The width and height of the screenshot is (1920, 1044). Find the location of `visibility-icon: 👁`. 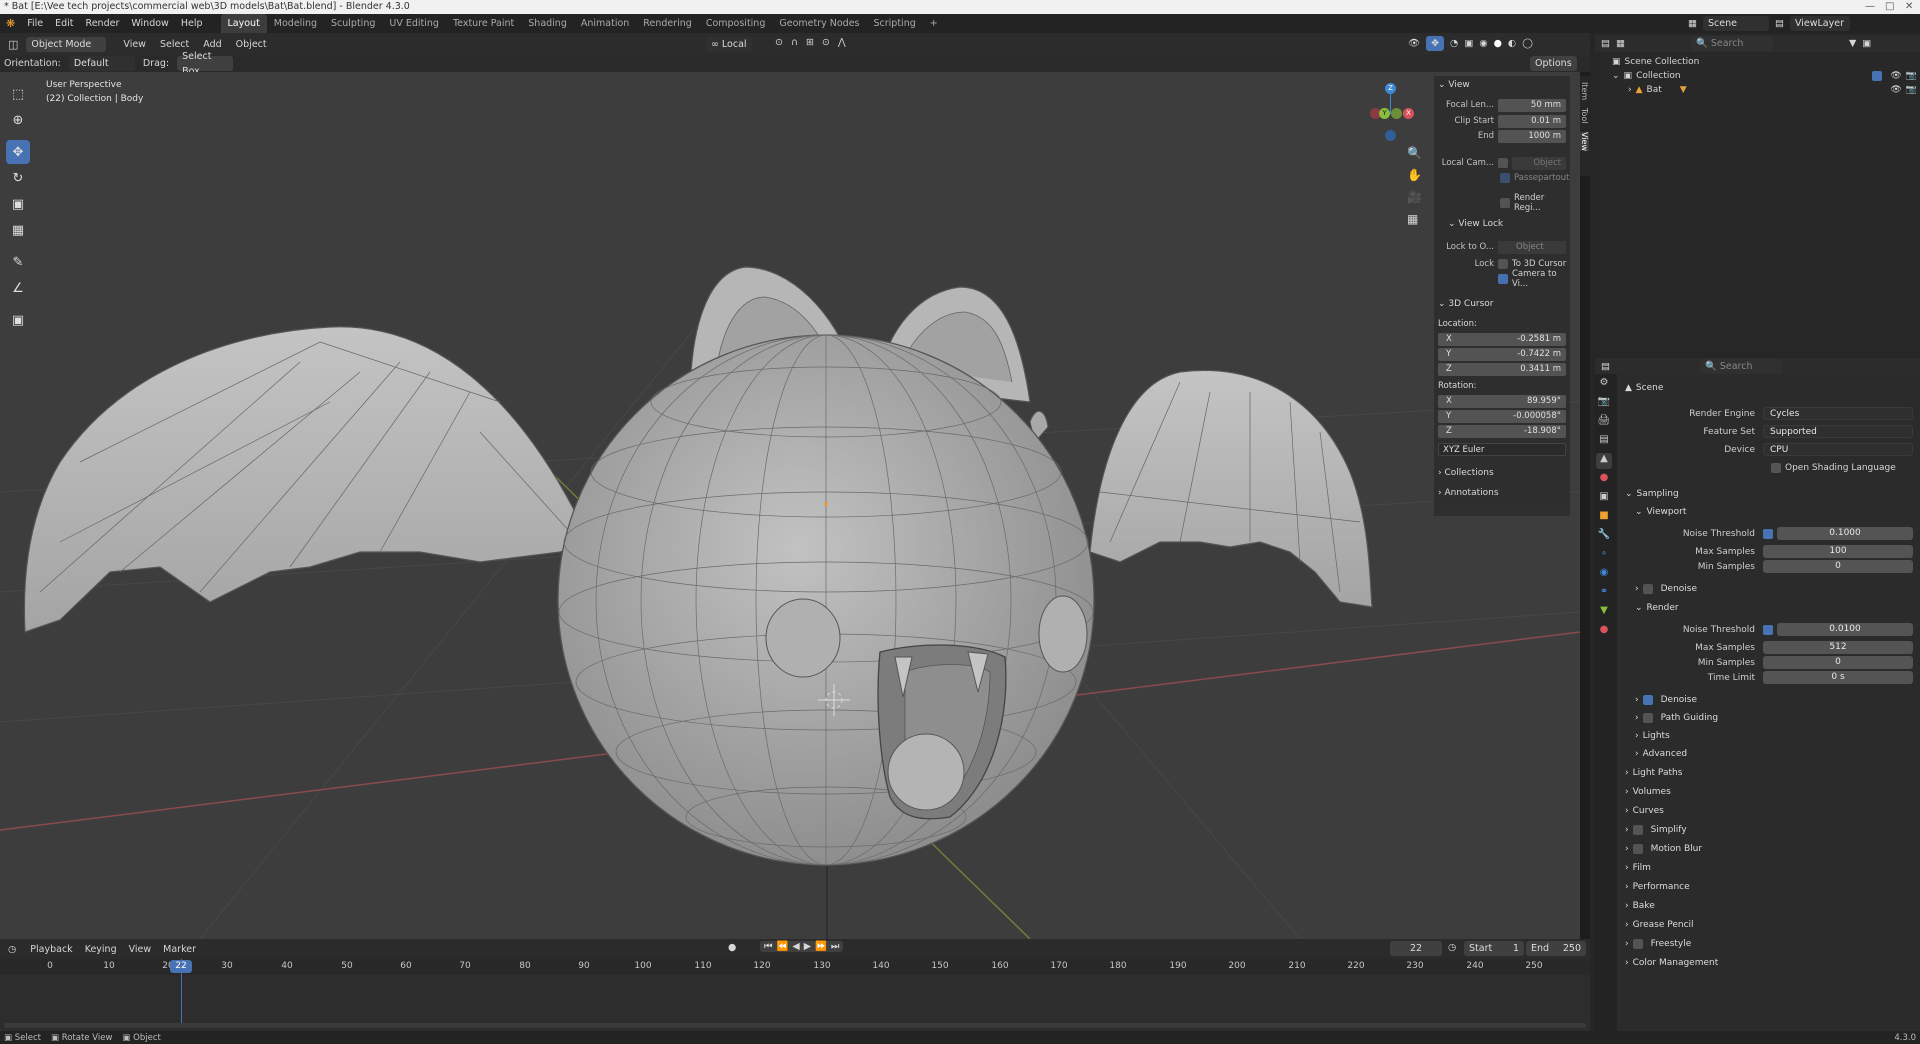

visibility-icon: 👁 is located at coordinates (1414, 43).